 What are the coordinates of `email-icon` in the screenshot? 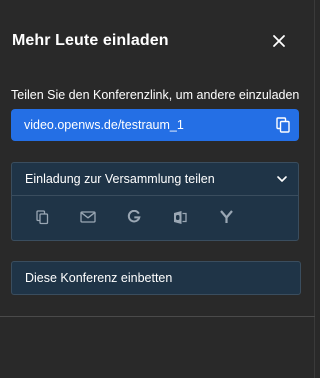 It's located at (88, 217).